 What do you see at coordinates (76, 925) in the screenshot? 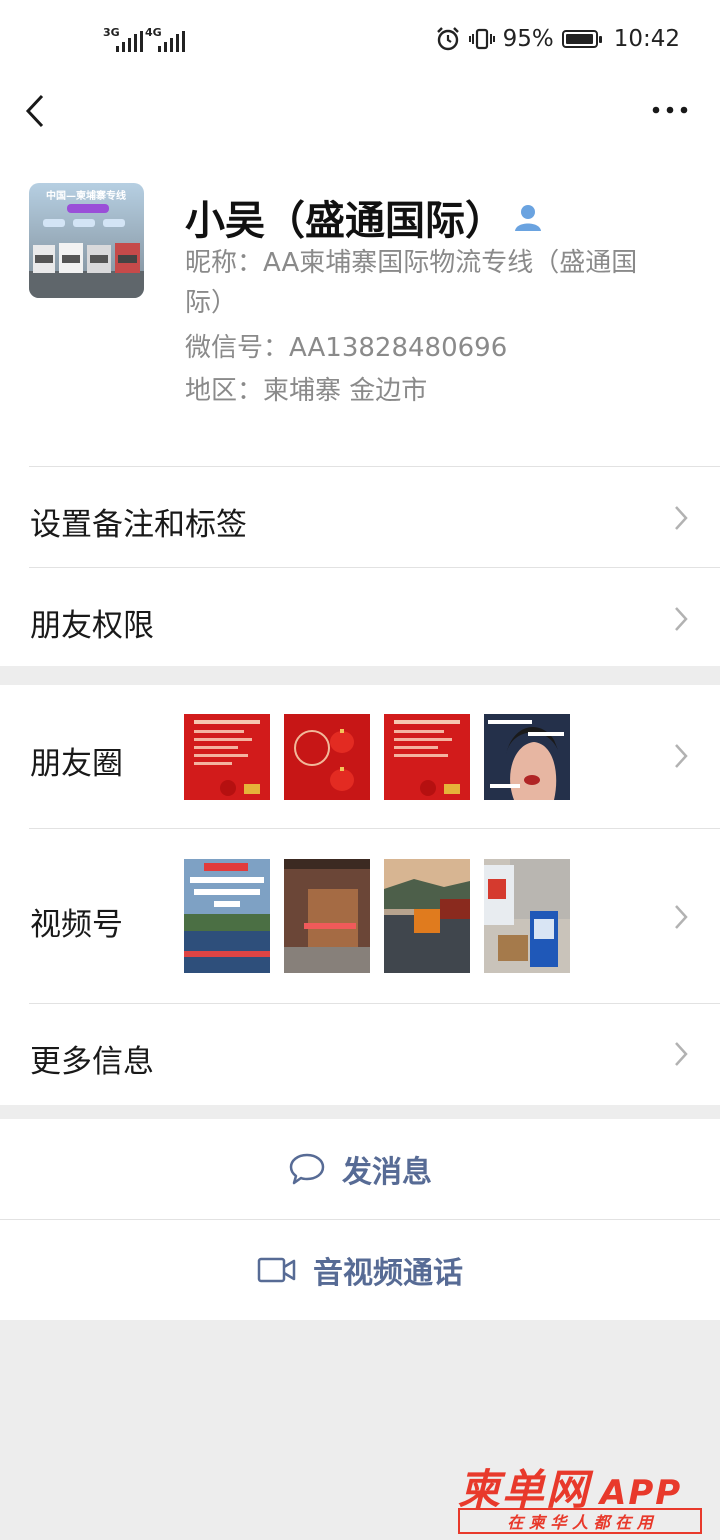
I see `row-channels-label: 视频号` at bounding box center [76, 925].